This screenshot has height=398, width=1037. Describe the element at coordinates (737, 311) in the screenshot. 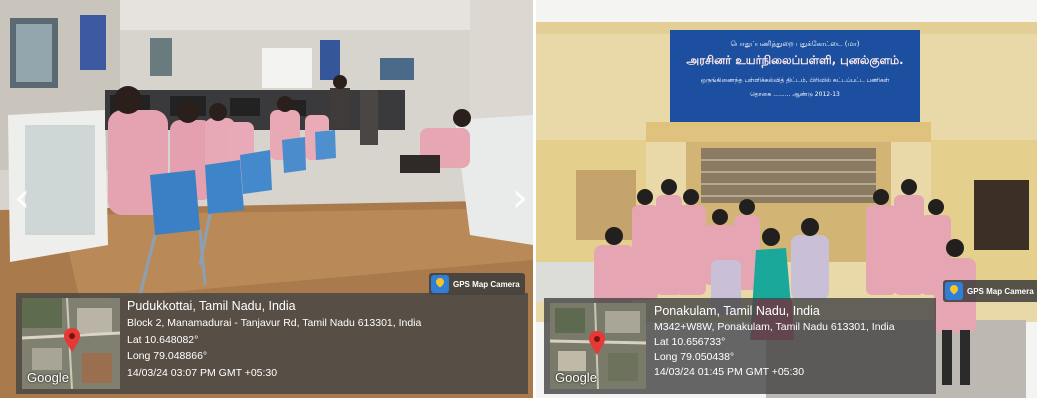

I see `place-name: Ponakulam, Tamil Nadu, India` at that location.